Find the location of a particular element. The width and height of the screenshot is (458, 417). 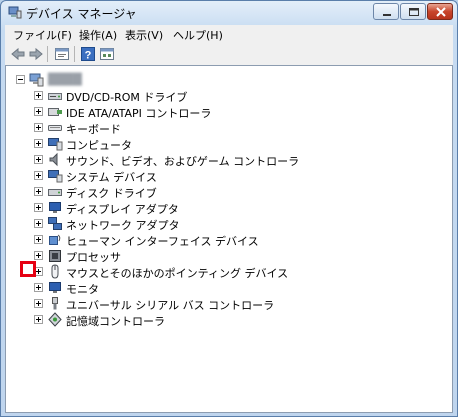

dvd-drive-icon is located at coordinates (55, 96).